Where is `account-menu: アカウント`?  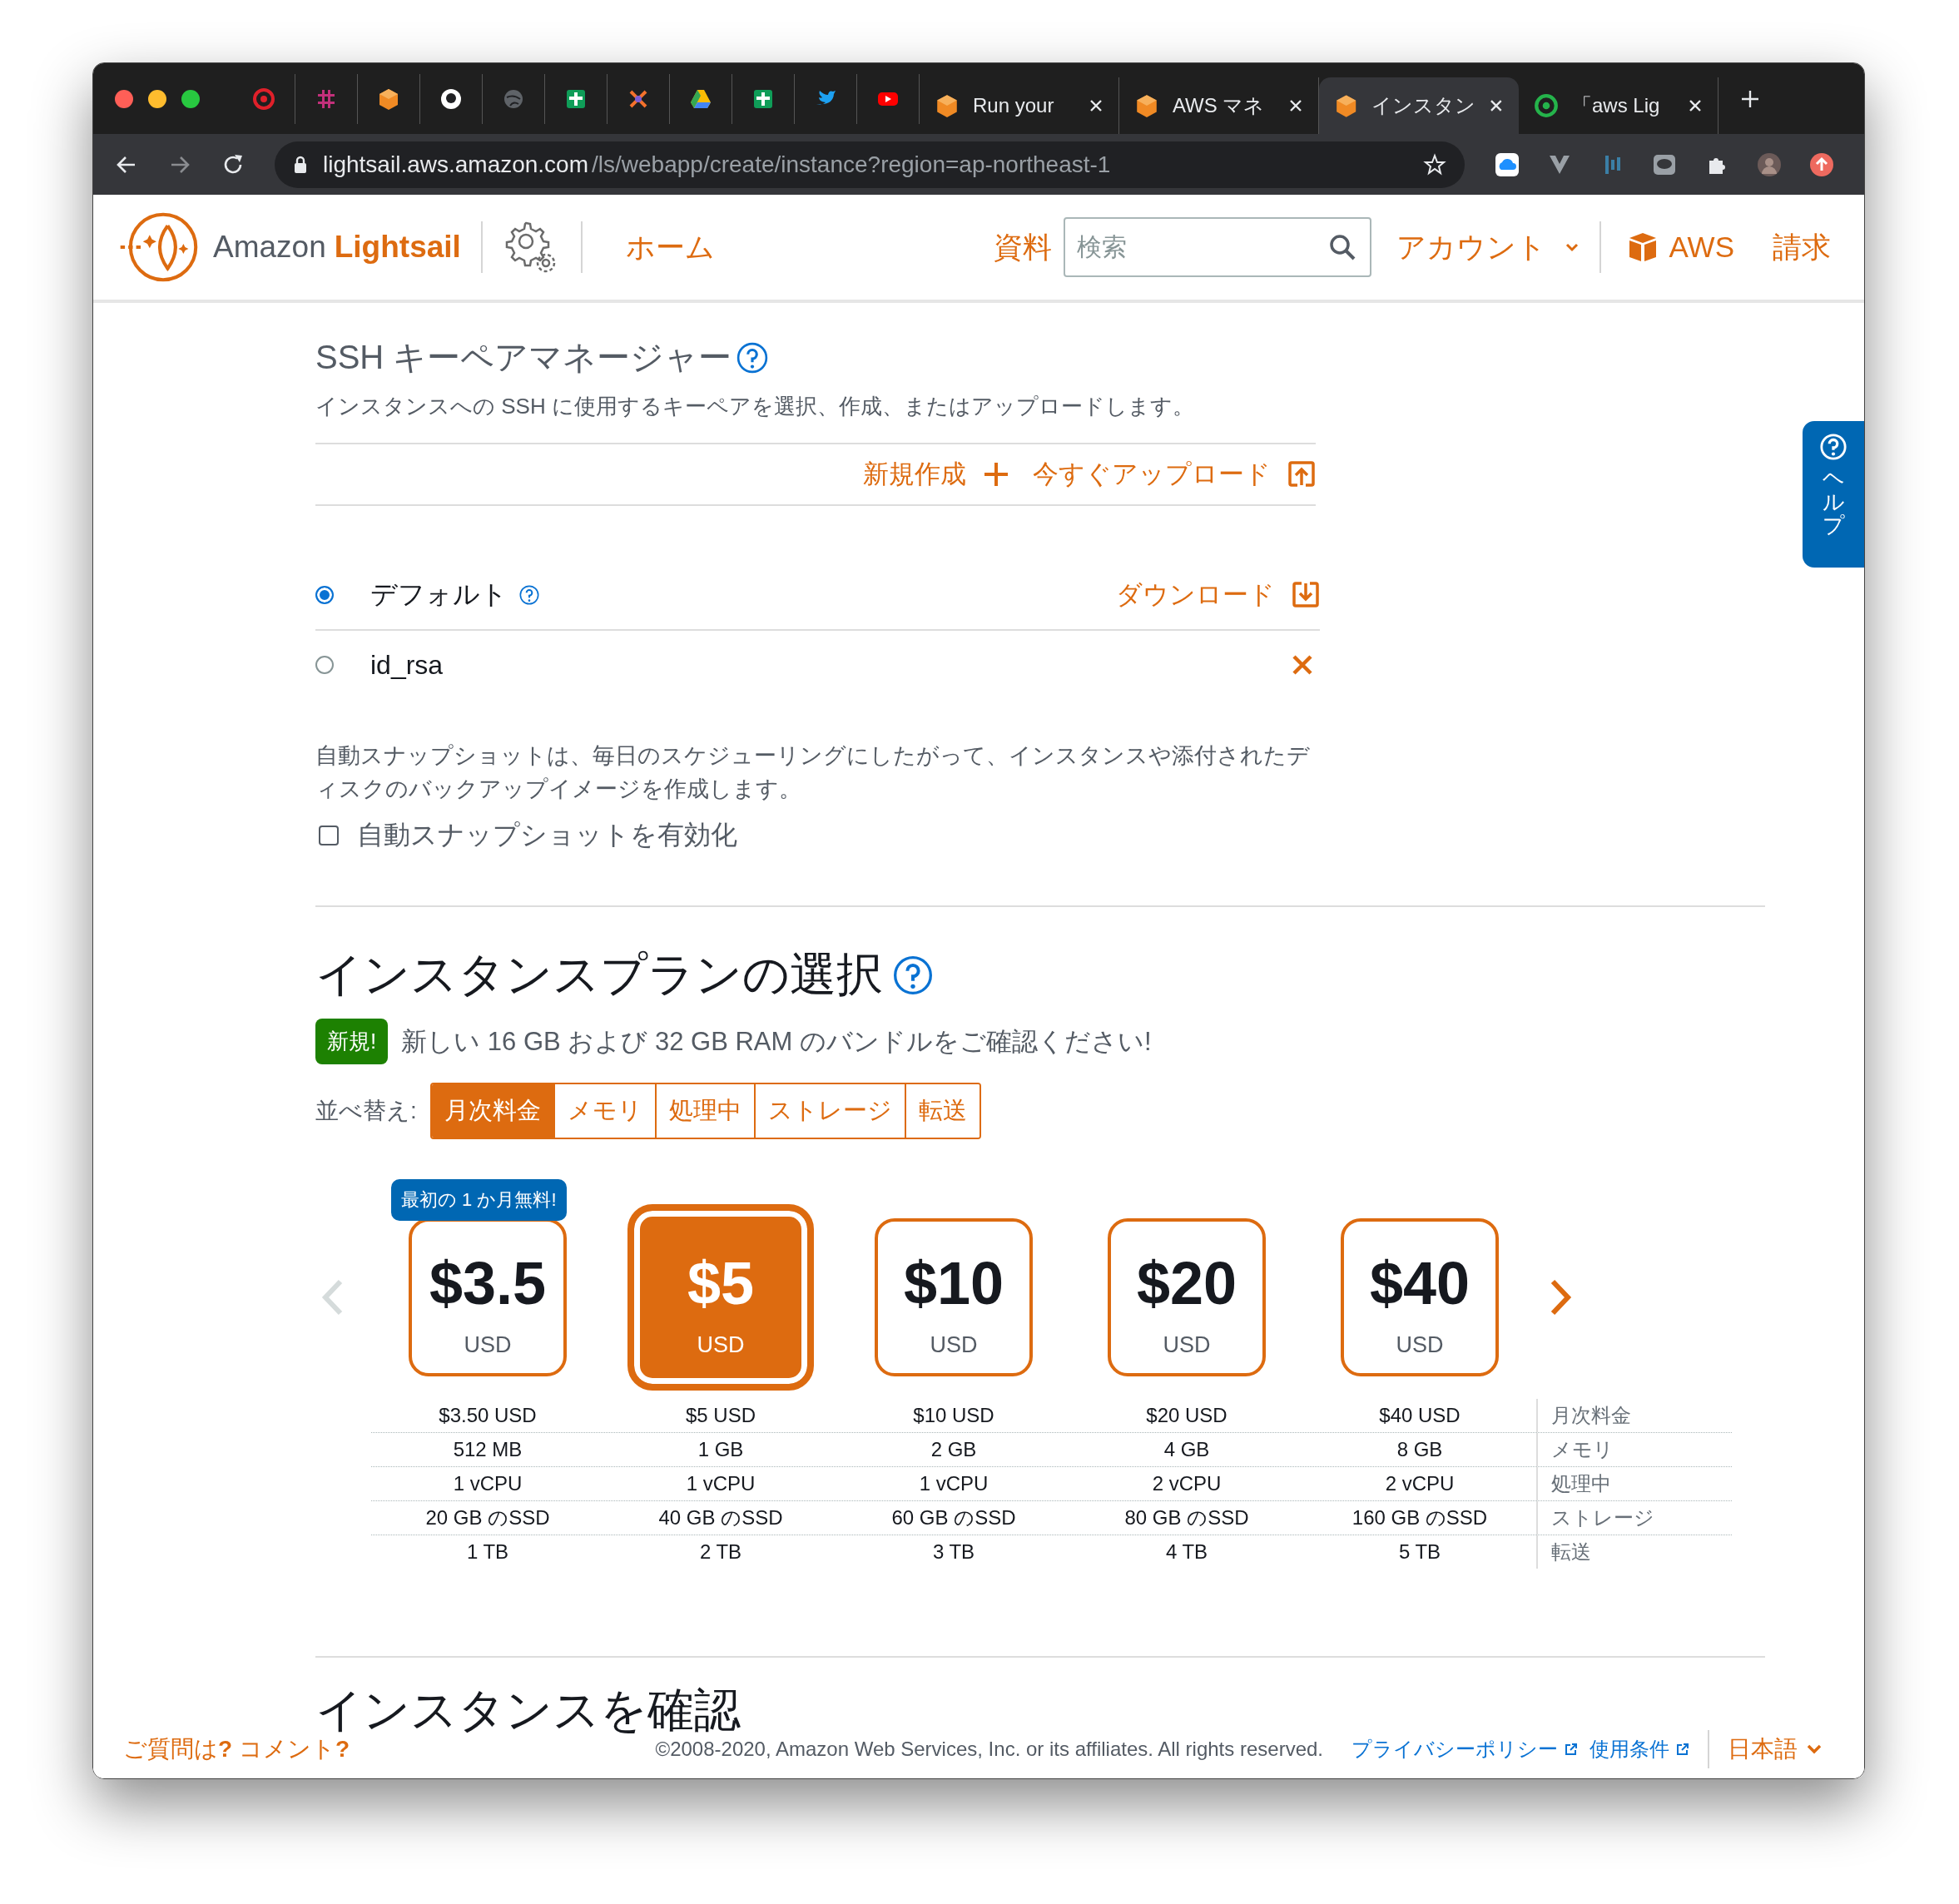
account-menu: アカウント is located at coordinates (1488, 247).